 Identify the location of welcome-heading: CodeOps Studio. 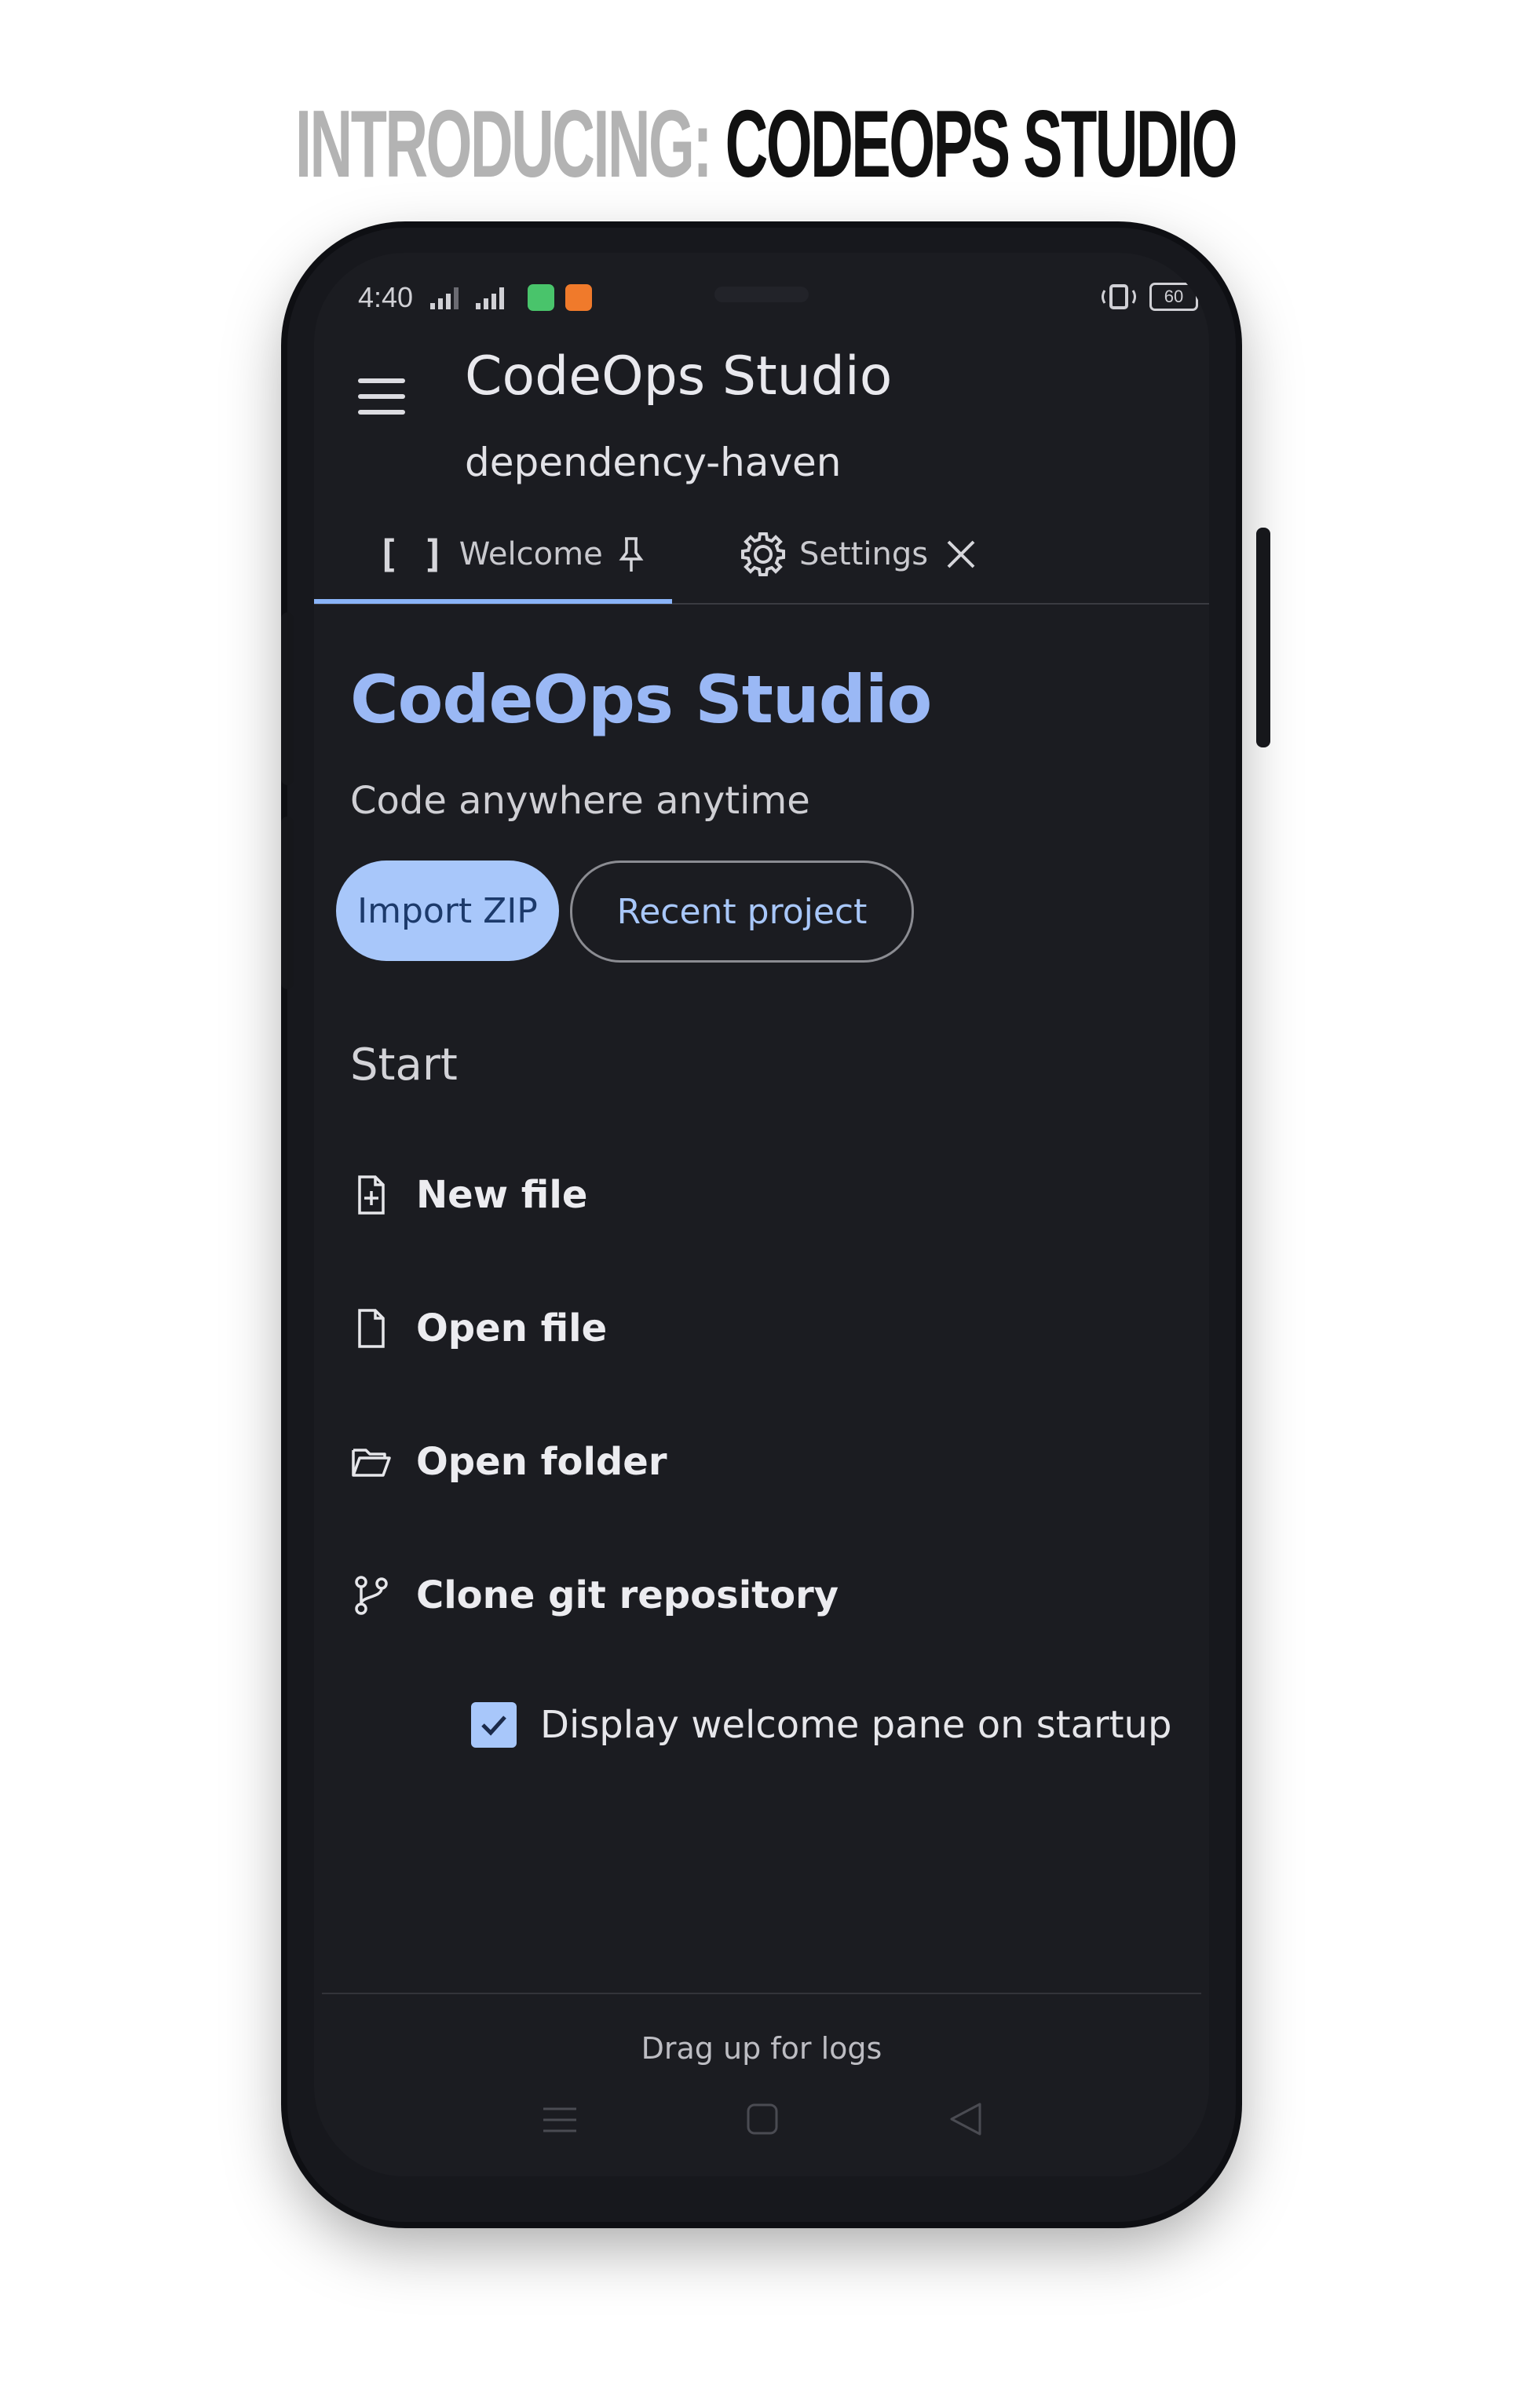
(641, 699).